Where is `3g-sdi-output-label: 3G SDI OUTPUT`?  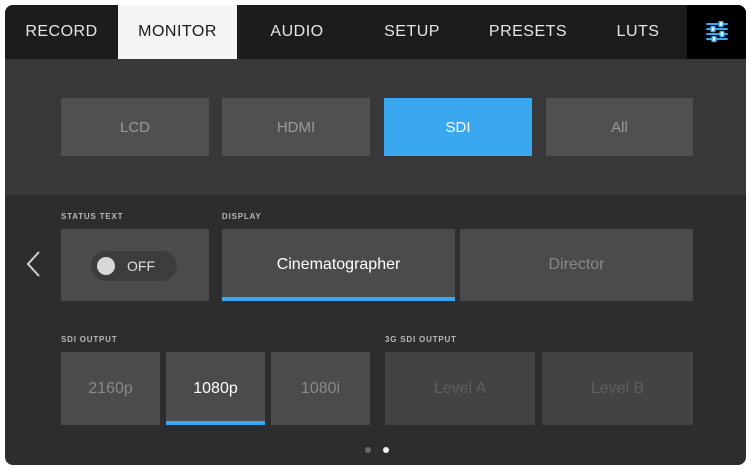
3g-sdi-output-label: 3G SDI OUTPUT is located at coordinates (421, 339).